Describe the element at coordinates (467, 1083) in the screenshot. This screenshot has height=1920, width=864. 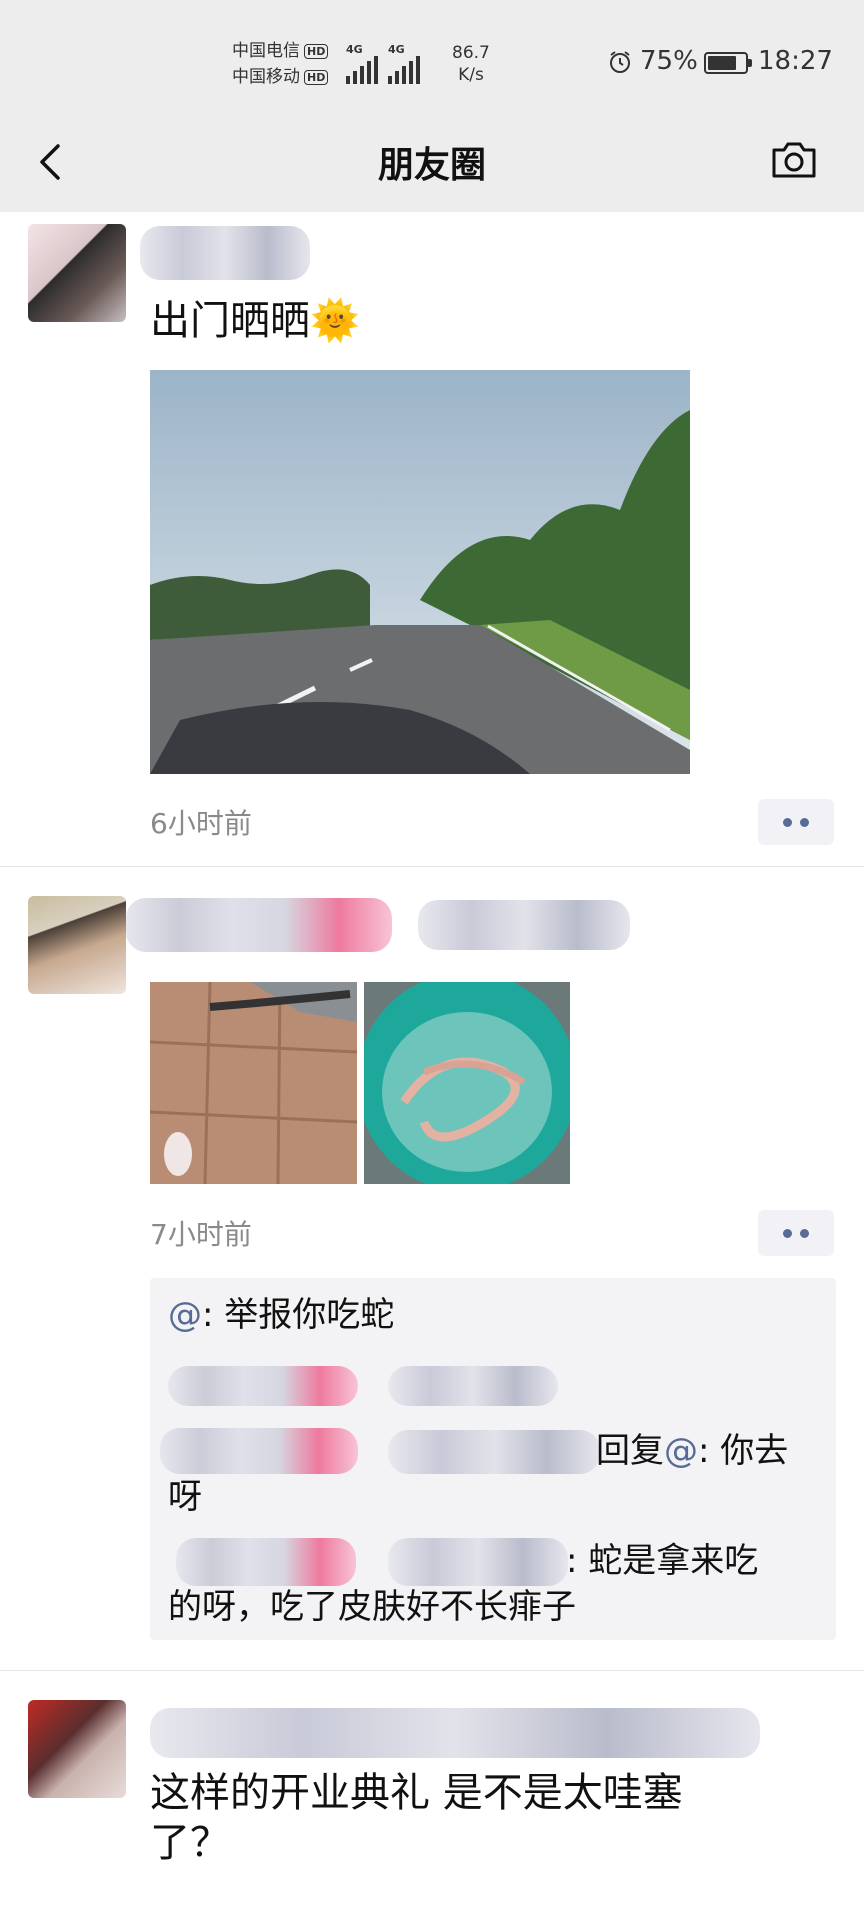
I see `post-photo-basin` at that location.